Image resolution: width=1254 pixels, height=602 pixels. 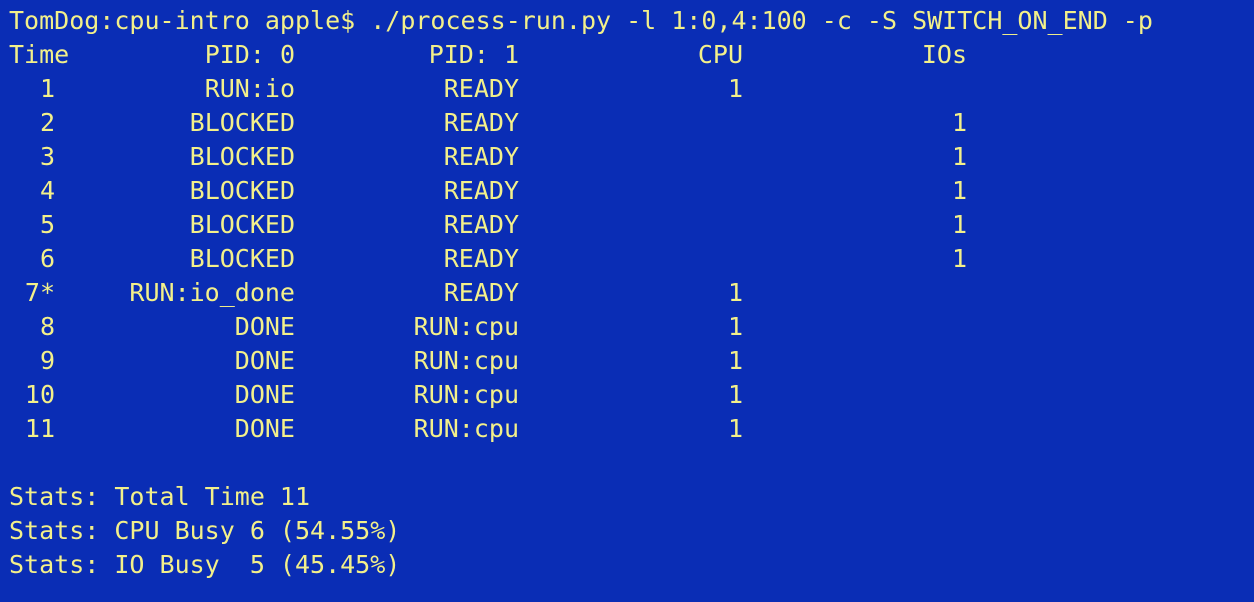 What do you see at coordinates (944, 54) in the screenshot?
I see `header-ios: IOs` at bounding box center [944, 54].